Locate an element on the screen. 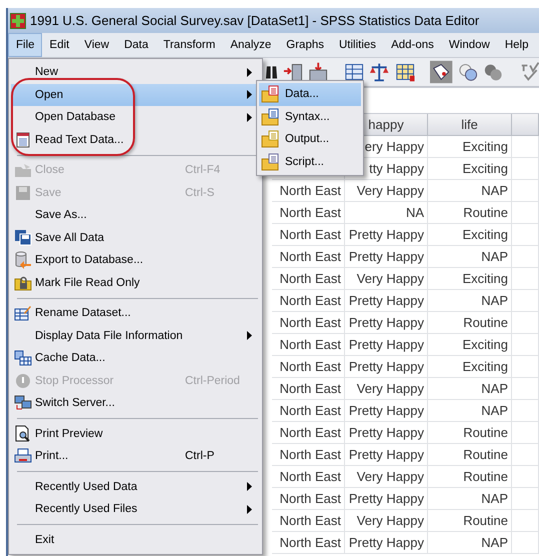  menu-item: Mark File Read Only is located at coordinates (136, 283).